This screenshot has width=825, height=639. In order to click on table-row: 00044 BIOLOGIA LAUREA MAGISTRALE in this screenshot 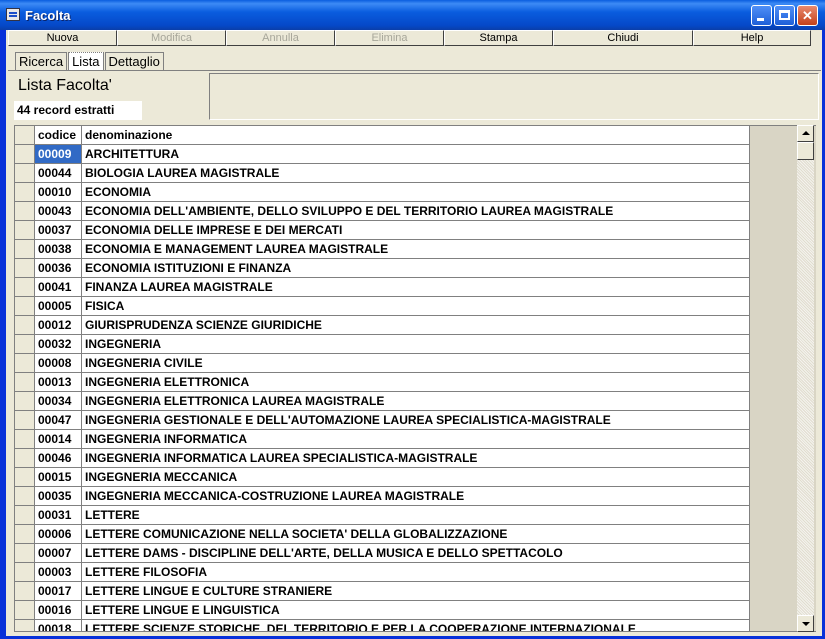, I will do `click(382, 173)`.